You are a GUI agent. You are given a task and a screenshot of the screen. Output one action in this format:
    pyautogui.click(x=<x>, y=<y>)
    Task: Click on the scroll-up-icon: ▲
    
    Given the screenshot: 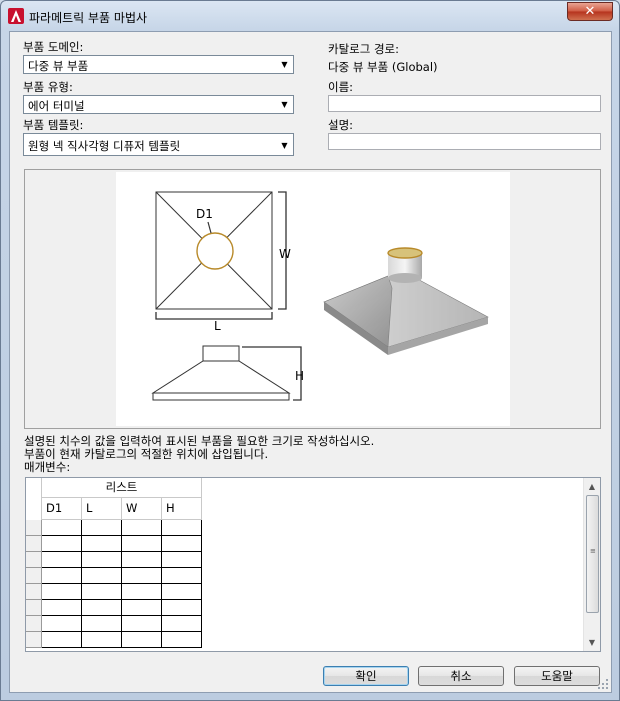 What is the action you would take?
    pyautogui.click(x=592, y=486)
    